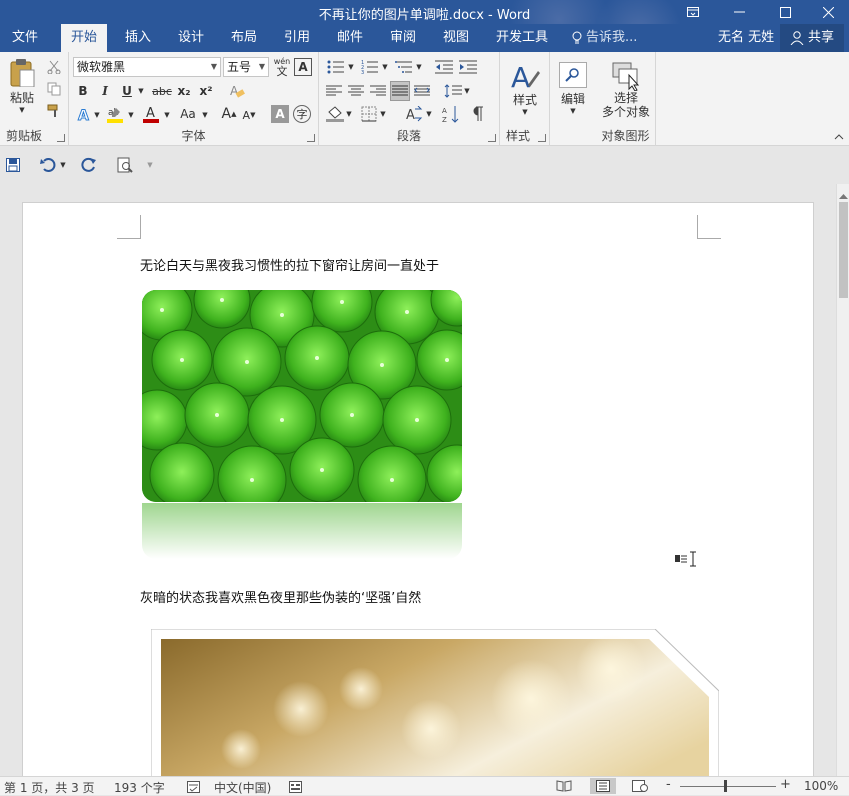 The height and width of the screenshot is (796, 849). I want to click on underline-dropdown-icon: ▼, so click(141, 91).